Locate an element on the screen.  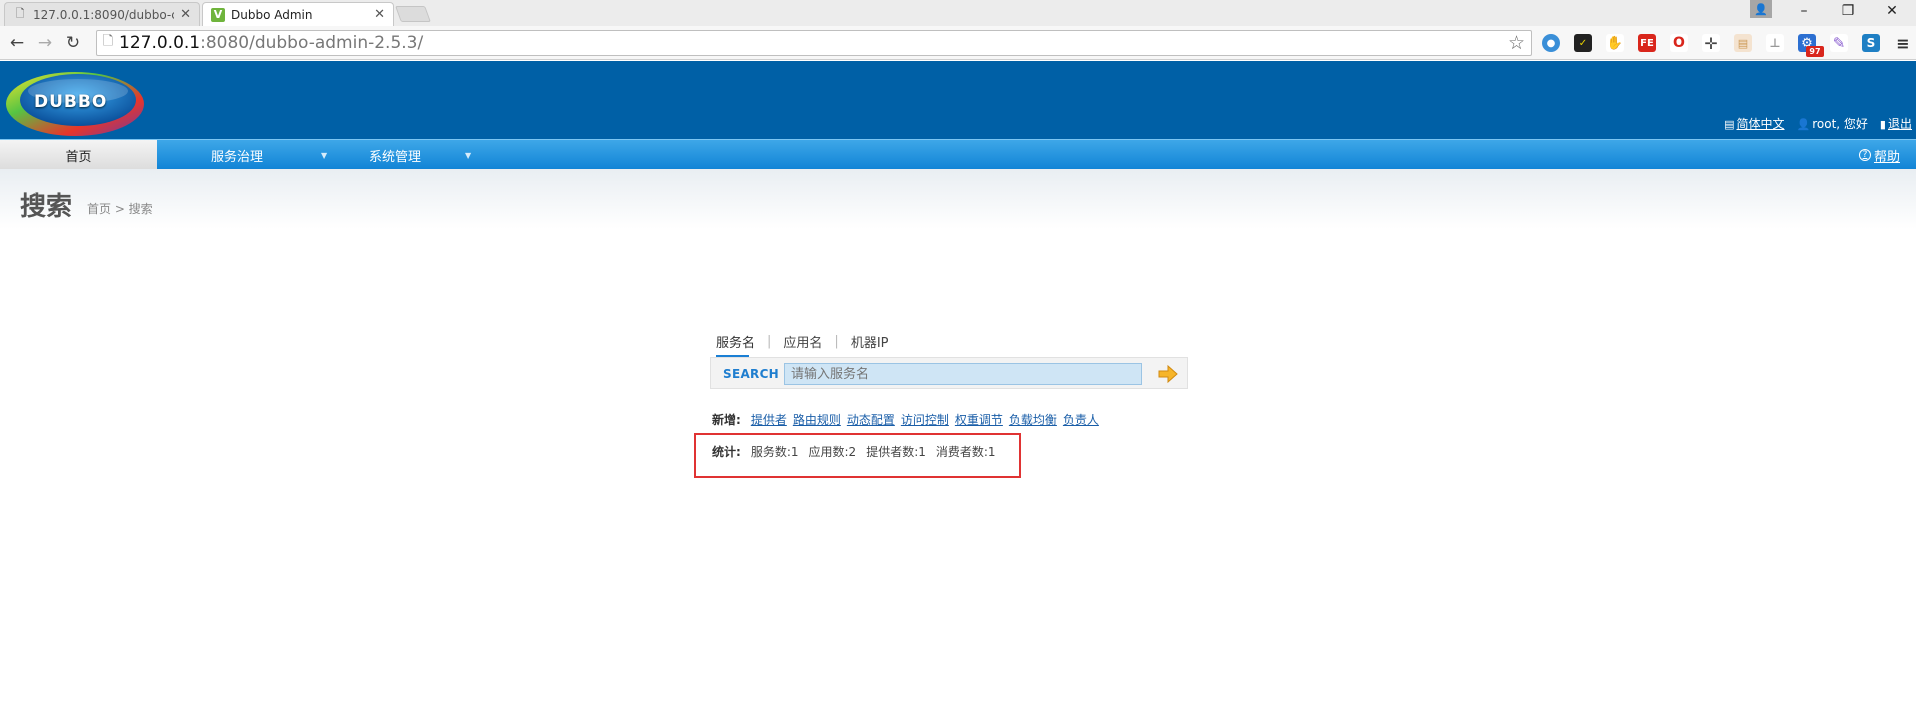
search-type-tabs: 服务名 | 应用名 | 机器IP is located at coordinates (802, 344).